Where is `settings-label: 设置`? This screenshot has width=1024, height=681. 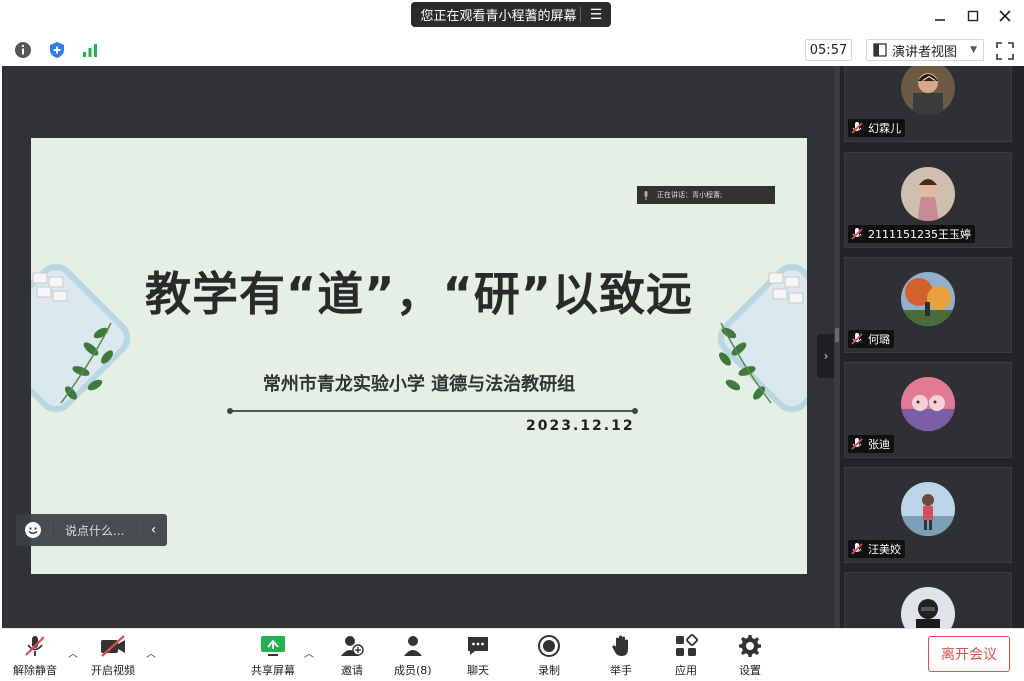 settings-label: 设置 is located at coordinates (750, 670).